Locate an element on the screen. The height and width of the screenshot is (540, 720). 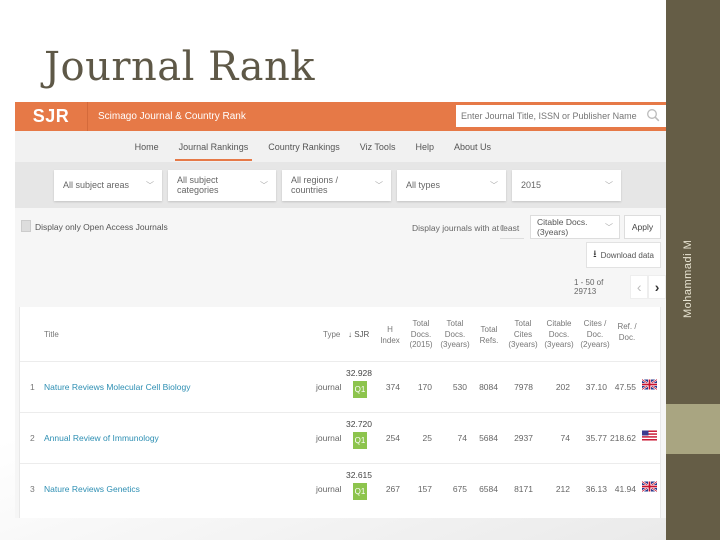
ref-per-doc: 41.94 is located at coordinates (625, 489).